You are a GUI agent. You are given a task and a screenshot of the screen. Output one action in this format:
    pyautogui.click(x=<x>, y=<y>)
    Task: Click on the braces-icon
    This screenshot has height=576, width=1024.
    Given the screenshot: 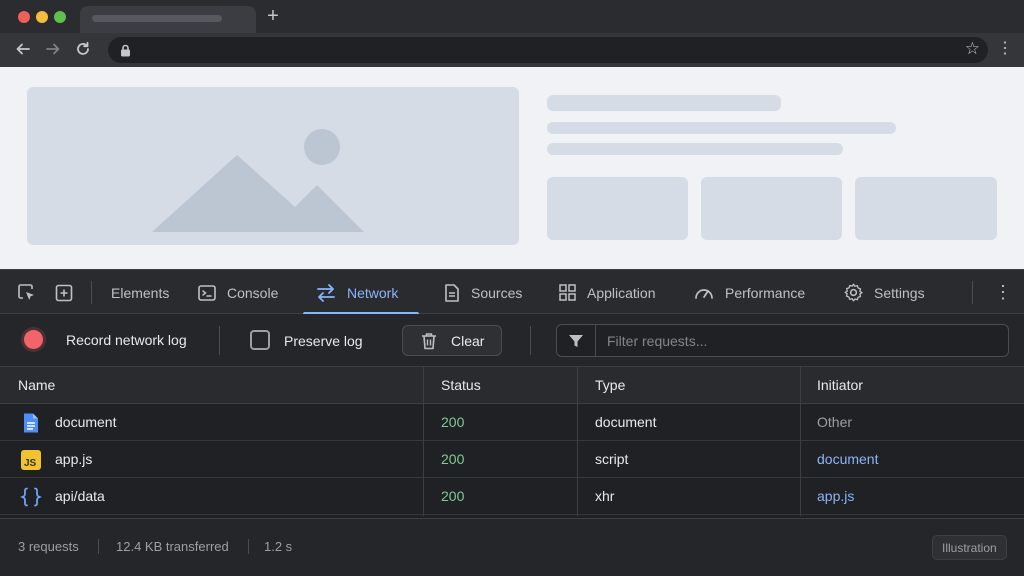 What is the action you would take?
    pyautogui.click(x=31, y=497)
    